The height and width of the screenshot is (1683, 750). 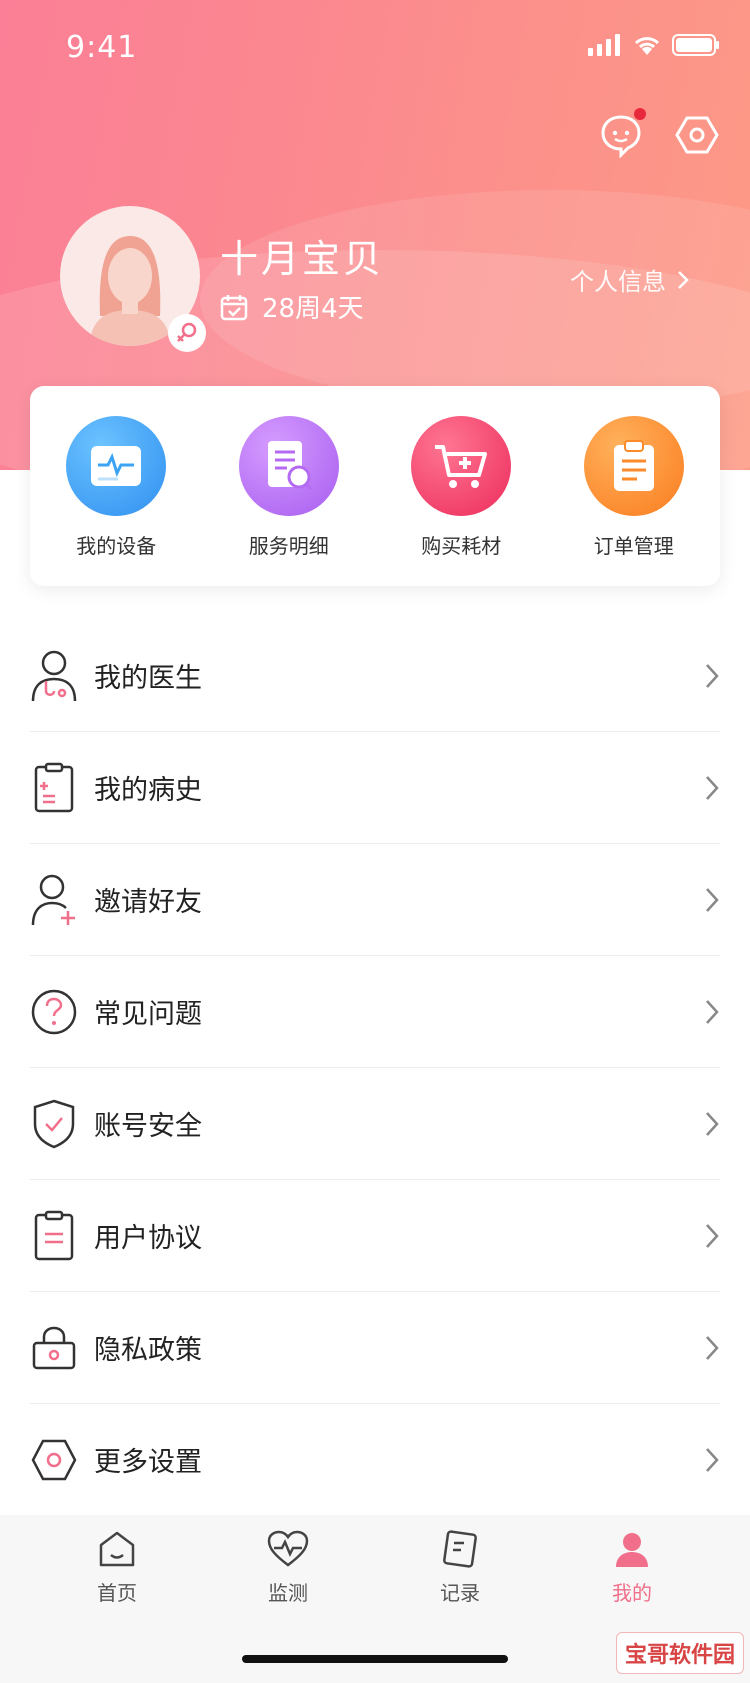 What do you see at coordinates (54, 787) in the screenshot?
I see `medical-record-icon` at bounding box center [54, 787].